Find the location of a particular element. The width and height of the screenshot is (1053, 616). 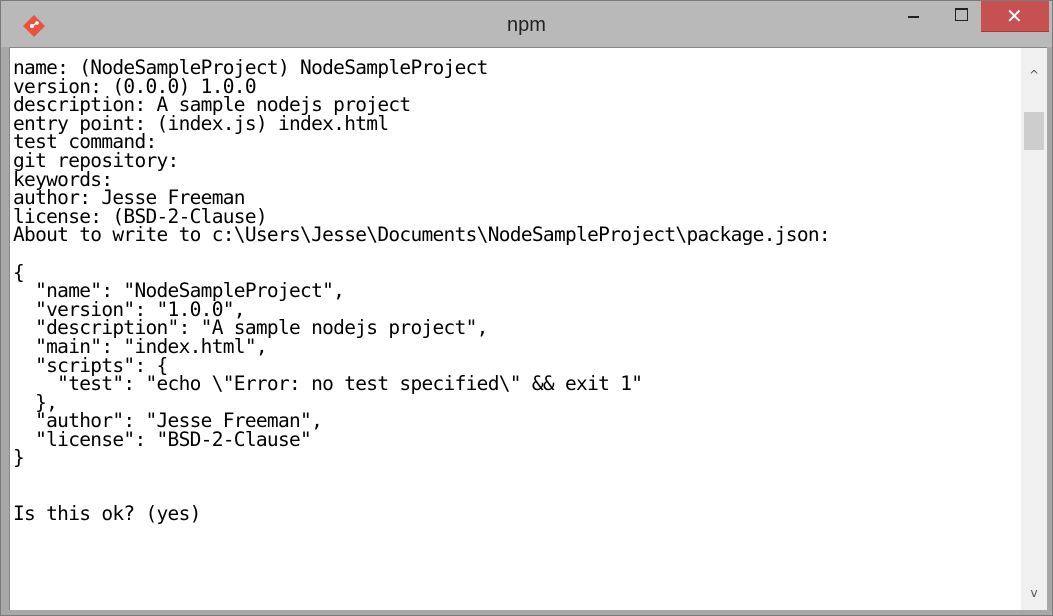

close-icon: ✕ is located at coordinates (1014, 16).